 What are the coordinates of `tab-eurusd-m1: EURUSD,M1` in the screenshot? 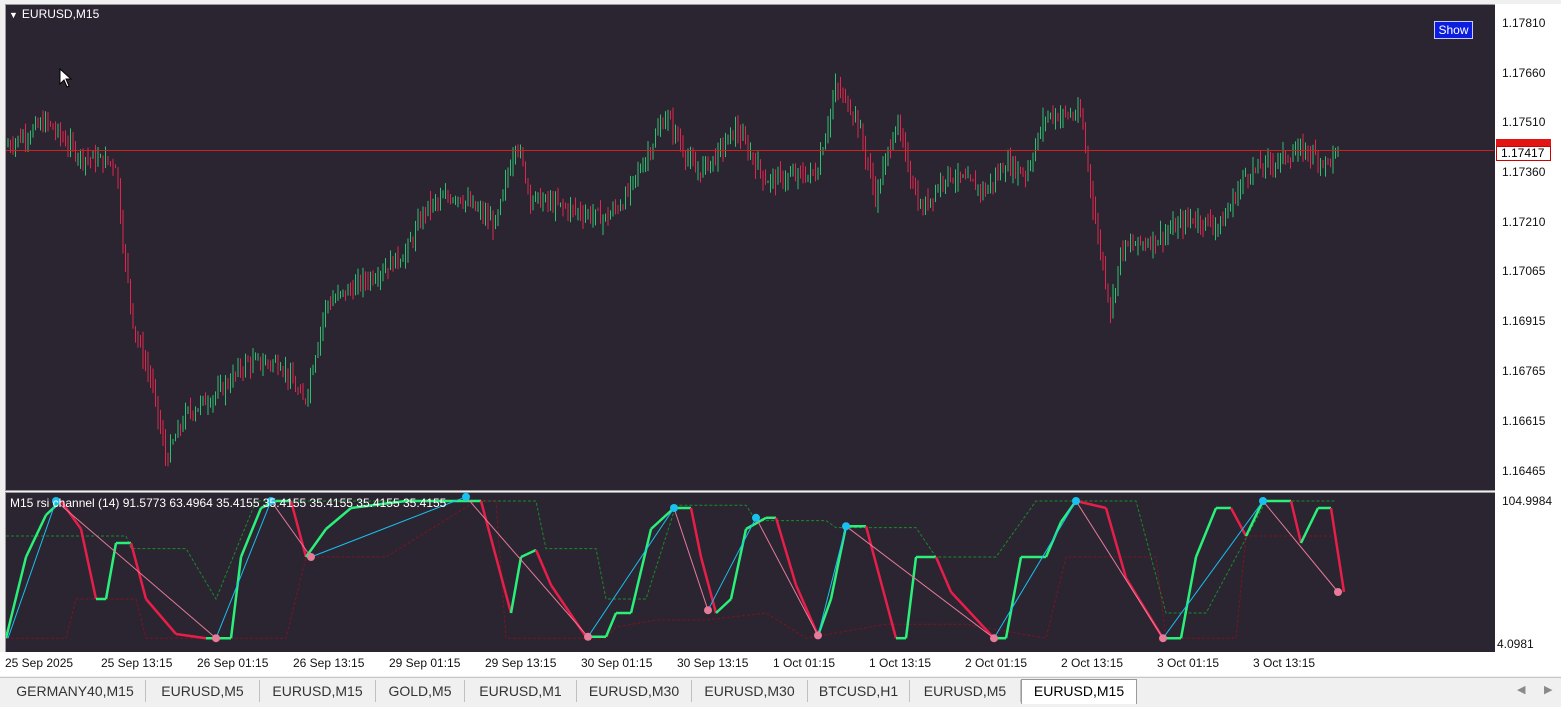 It's located at (521, 691).